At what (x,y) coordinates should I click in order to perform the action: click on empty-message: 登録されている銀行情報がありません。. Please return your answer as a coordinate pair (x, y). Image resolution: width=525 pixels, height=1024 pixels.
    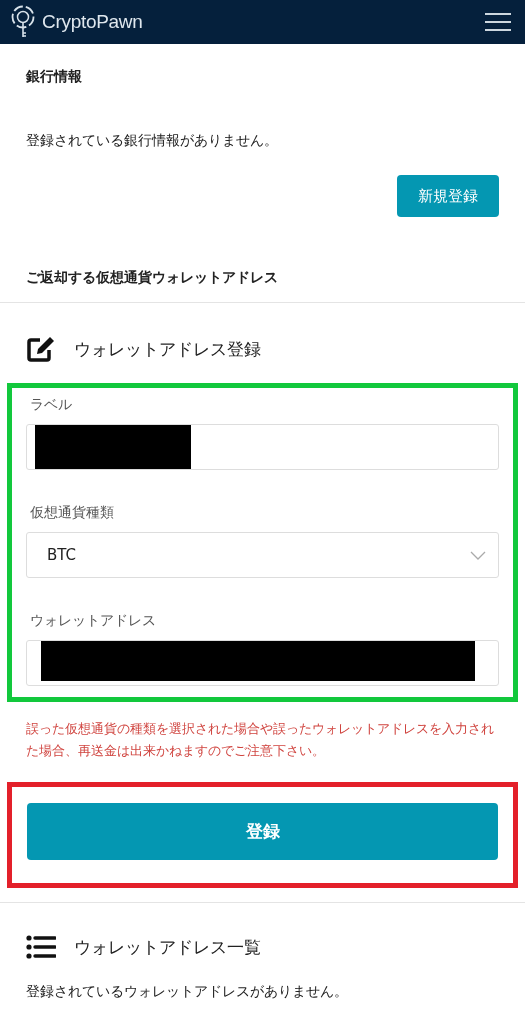
    Looking at the image, I should click on (152, 141).